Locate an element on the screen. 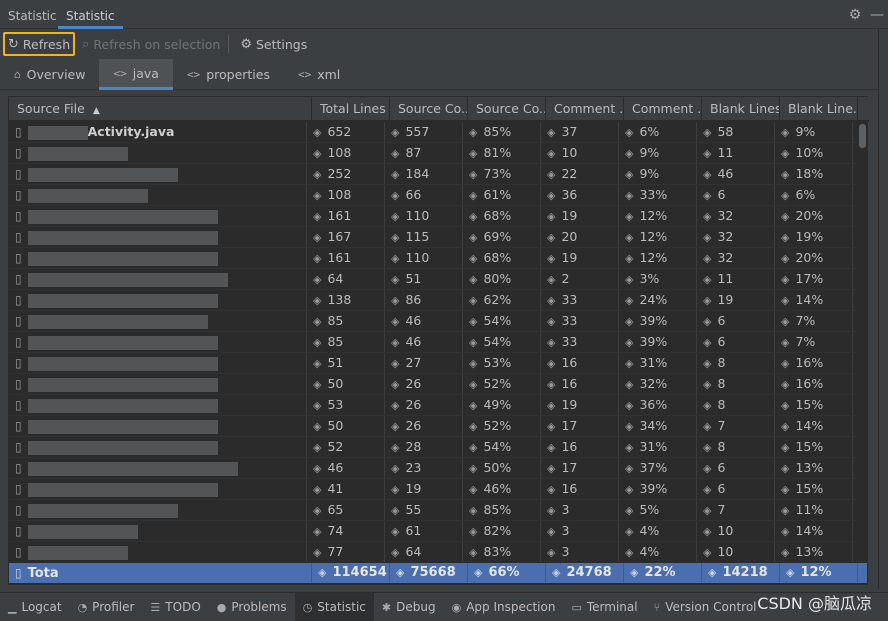 The image size is (888, 621). refresh-button: ↻ Refresh is located at coordinates (39, 44).